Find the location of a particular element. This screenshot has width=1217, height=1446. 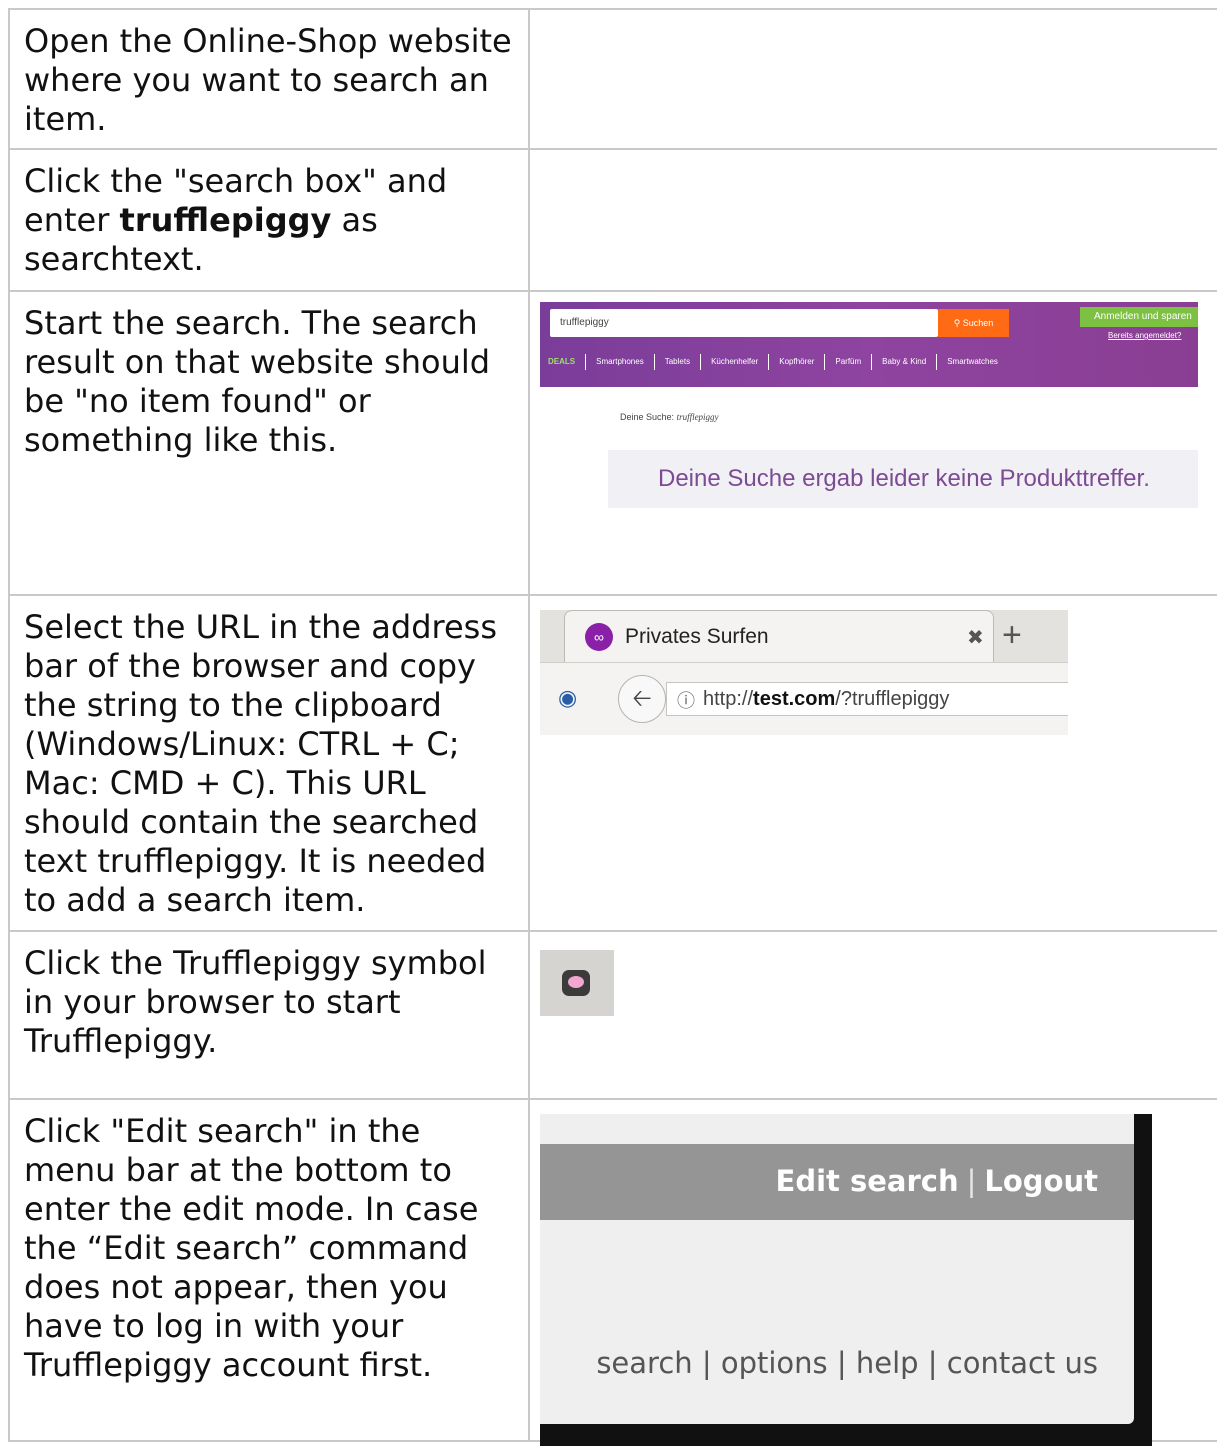

logout-link: Logout is located at coordinates (1041, 1181).